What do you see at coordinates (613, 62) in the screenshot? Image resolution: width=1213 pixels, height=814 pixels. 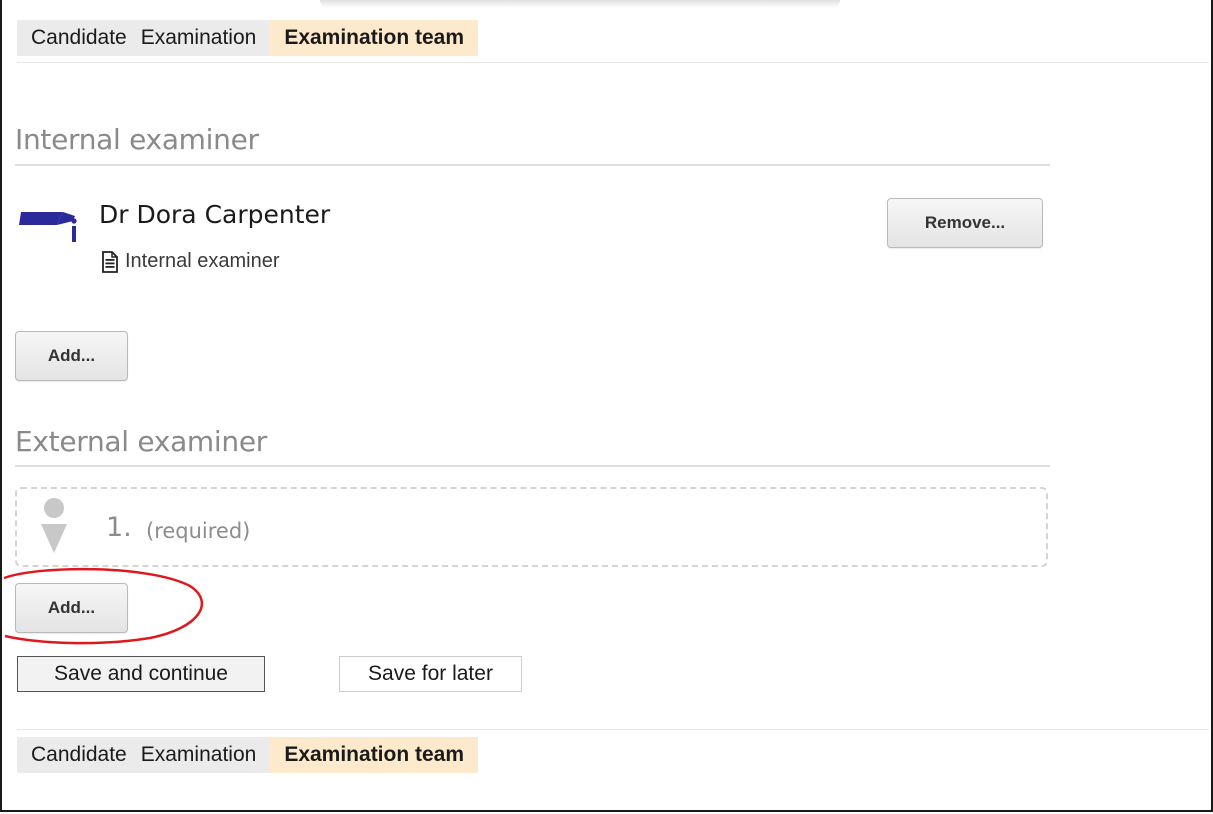 I see `tab-divider-top` at bounding box center [613, 62].